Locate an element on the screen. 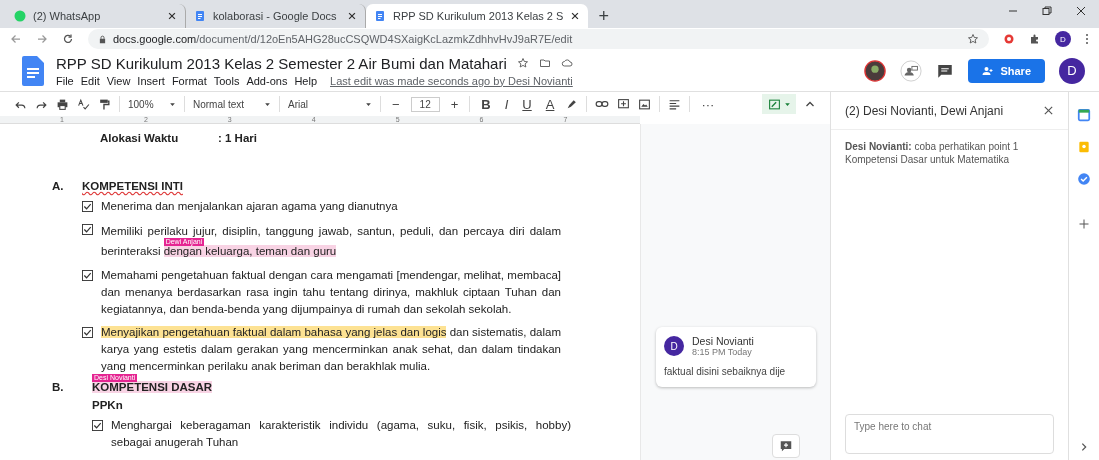  section-heading: KOMPETENSI INTI is located at coordinates (132, 186).